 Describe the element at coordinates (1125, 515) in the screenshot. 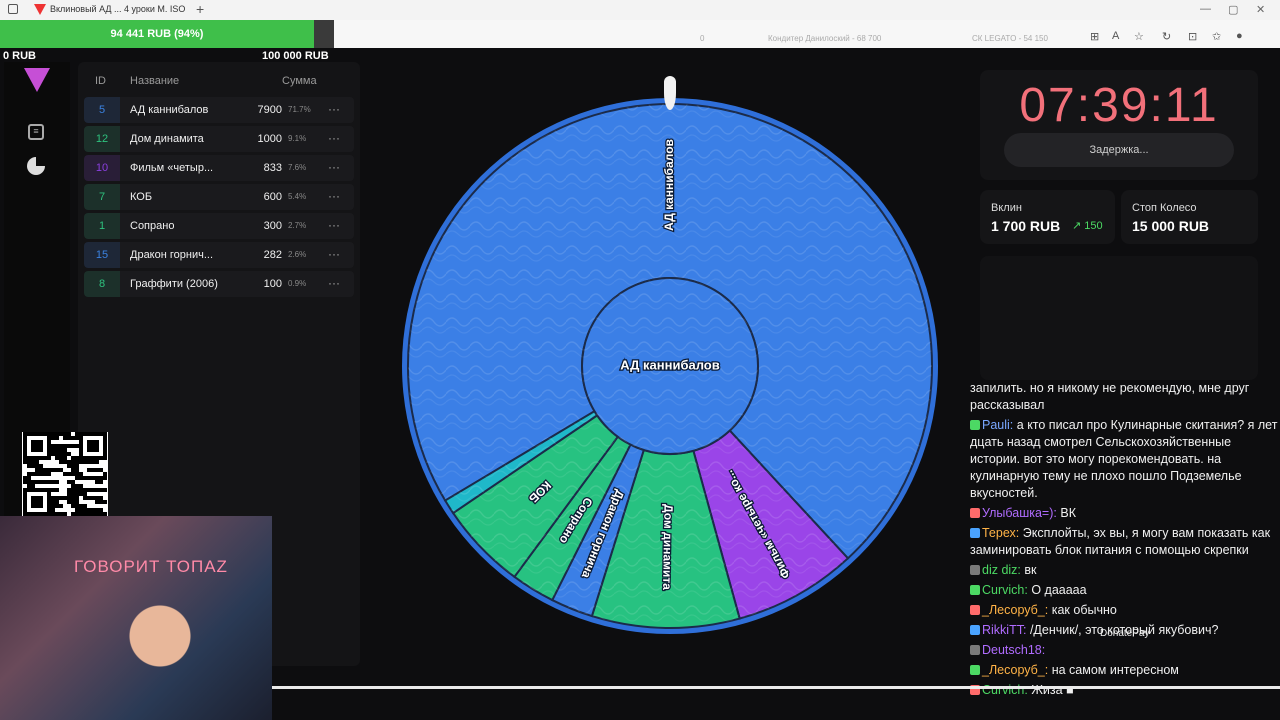

I see `chat-message: Улыбашка=): ВК` at that location.